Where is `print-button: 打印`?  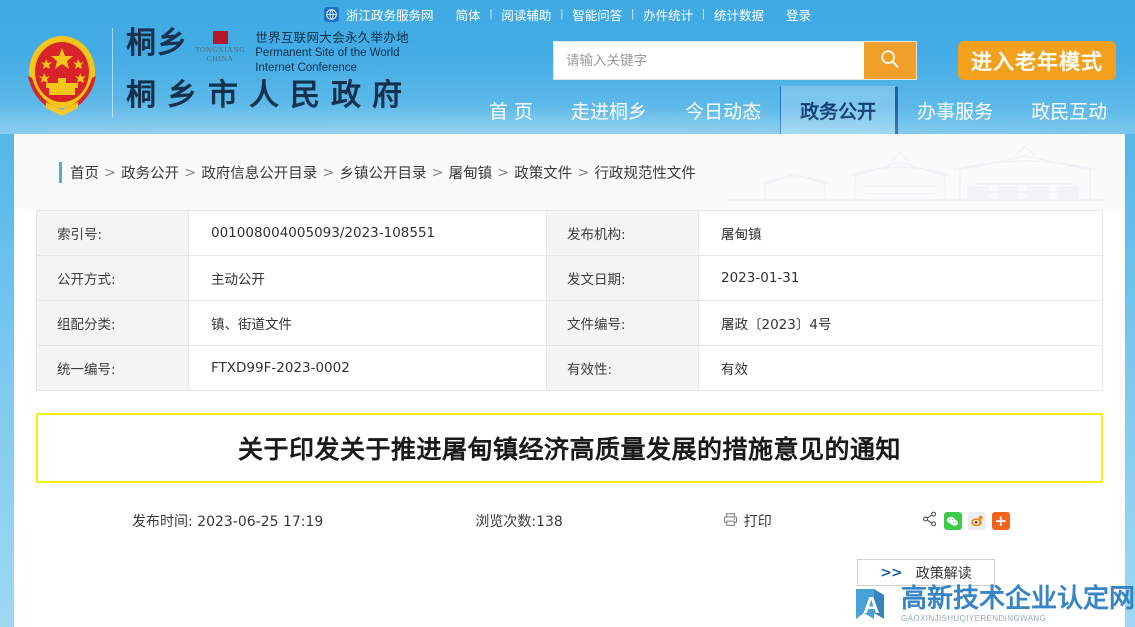
print-button: 打印 is located at coordinates (747, 521).